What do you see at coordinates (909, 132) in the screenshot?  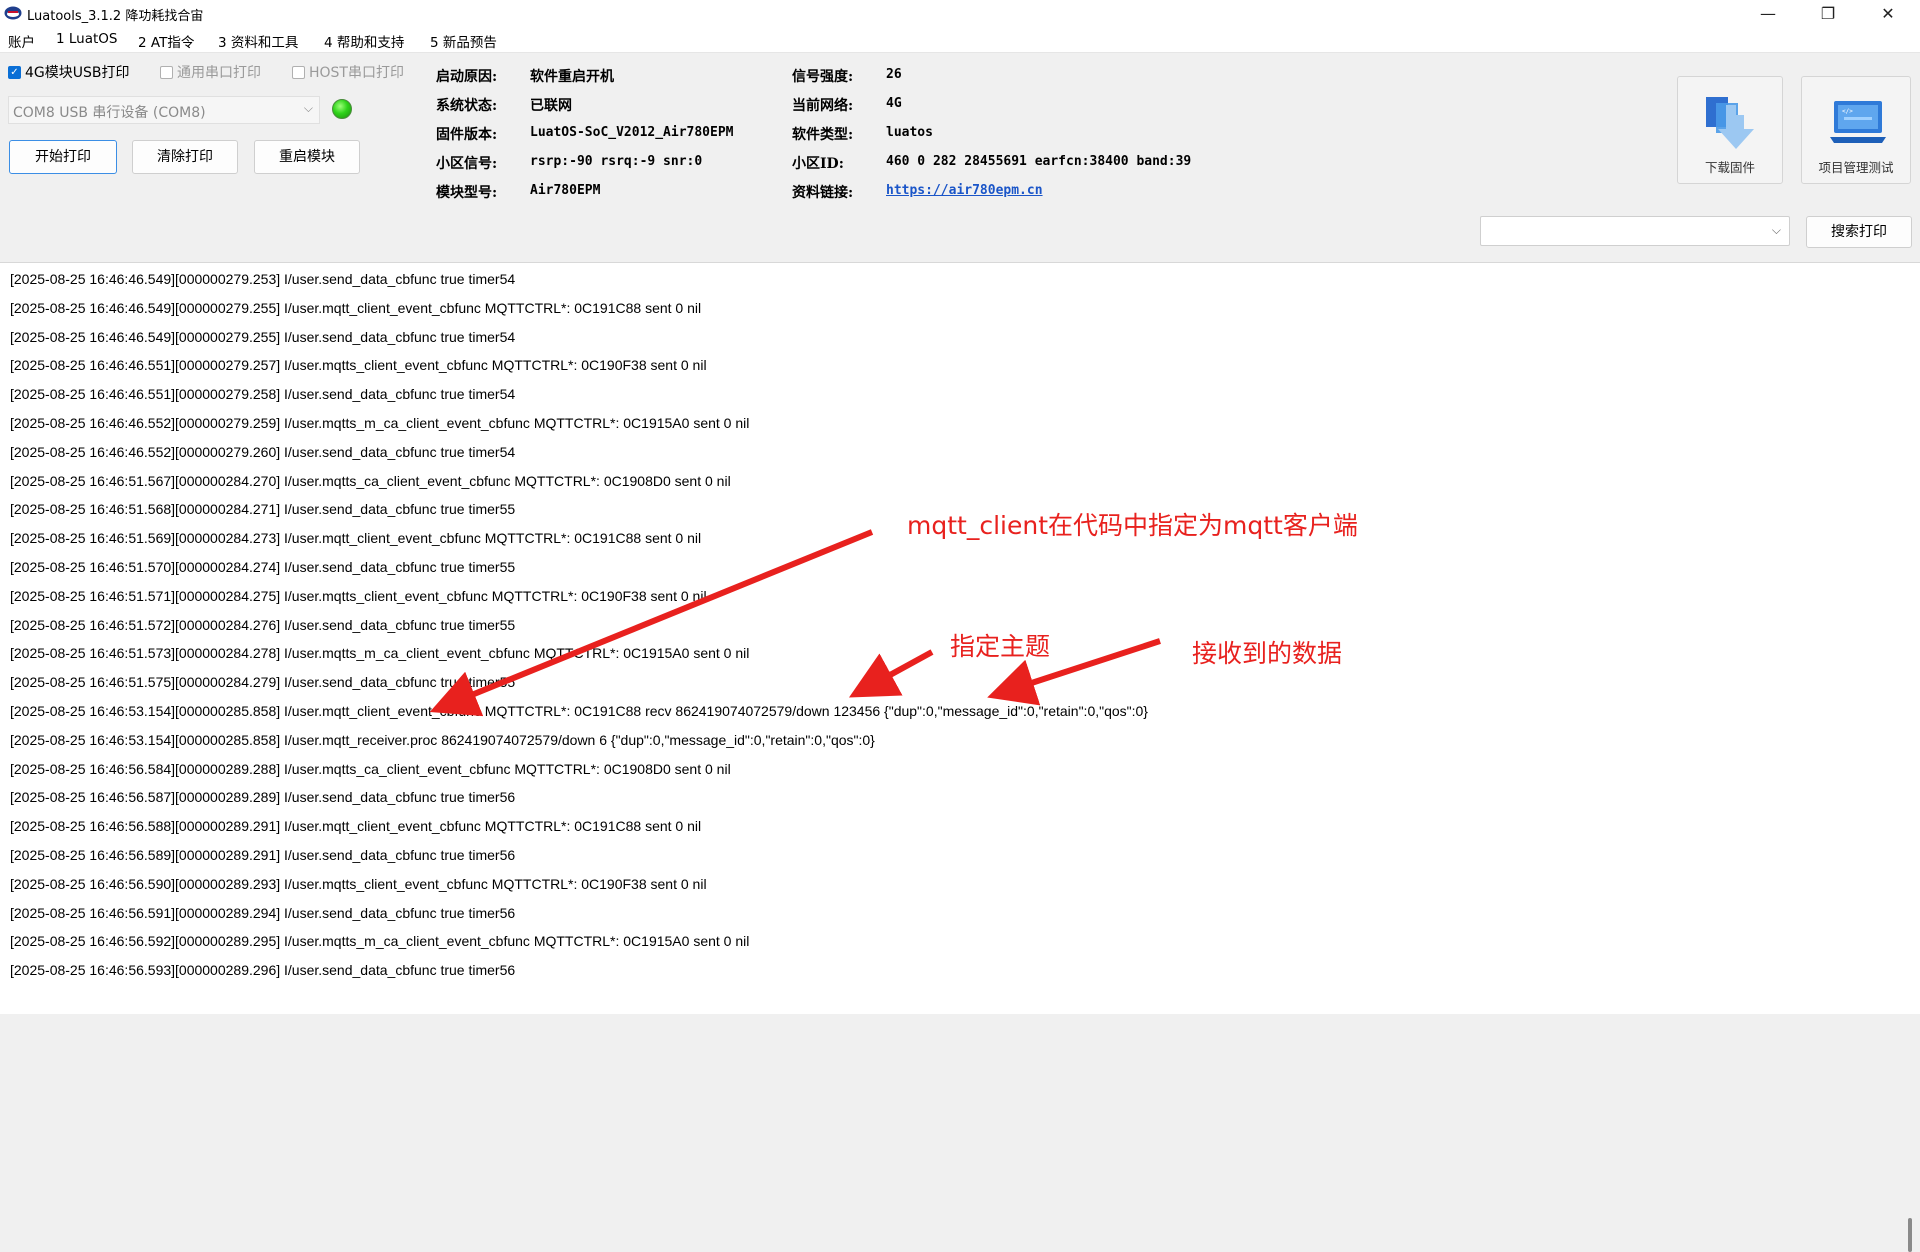 I see `software-type-value: luatos` at bounding box center [909, 132].